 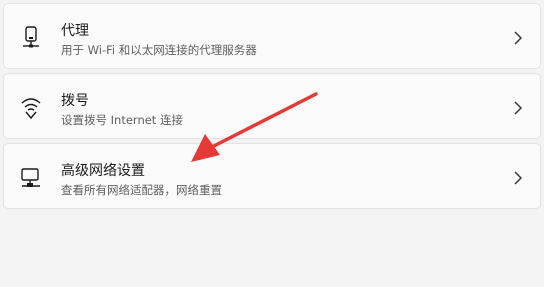 What do you see at coordinates (141, 190) in the screenshot?
I see `settings-row-description: 查看所有网络适配器，网络重置` at bounding box center [141, 190].